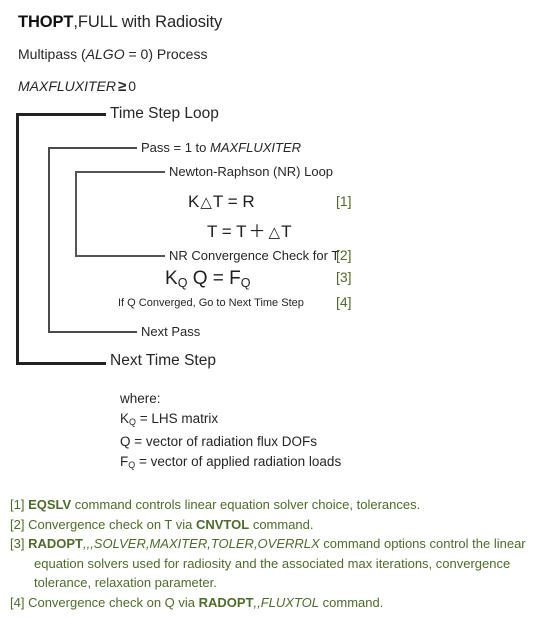 This screenshot has height=618, width=542. Describe the element at coordinates (344, 255) in the screenshot. I see `reference-tag-2: [2]` at that location.